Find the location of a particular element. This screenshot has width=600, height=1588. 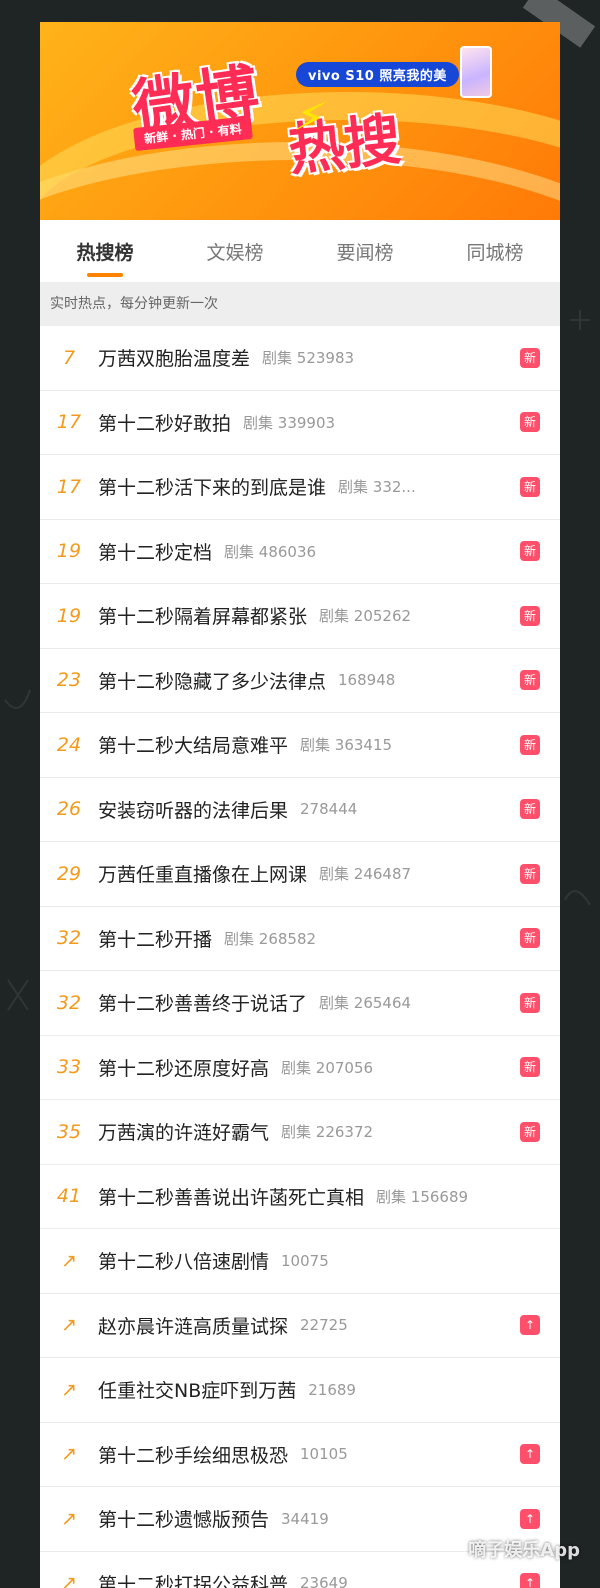

topic-title: 第十二秒善善说出许菡死亡真相 is located at coordinates (231, 1197).